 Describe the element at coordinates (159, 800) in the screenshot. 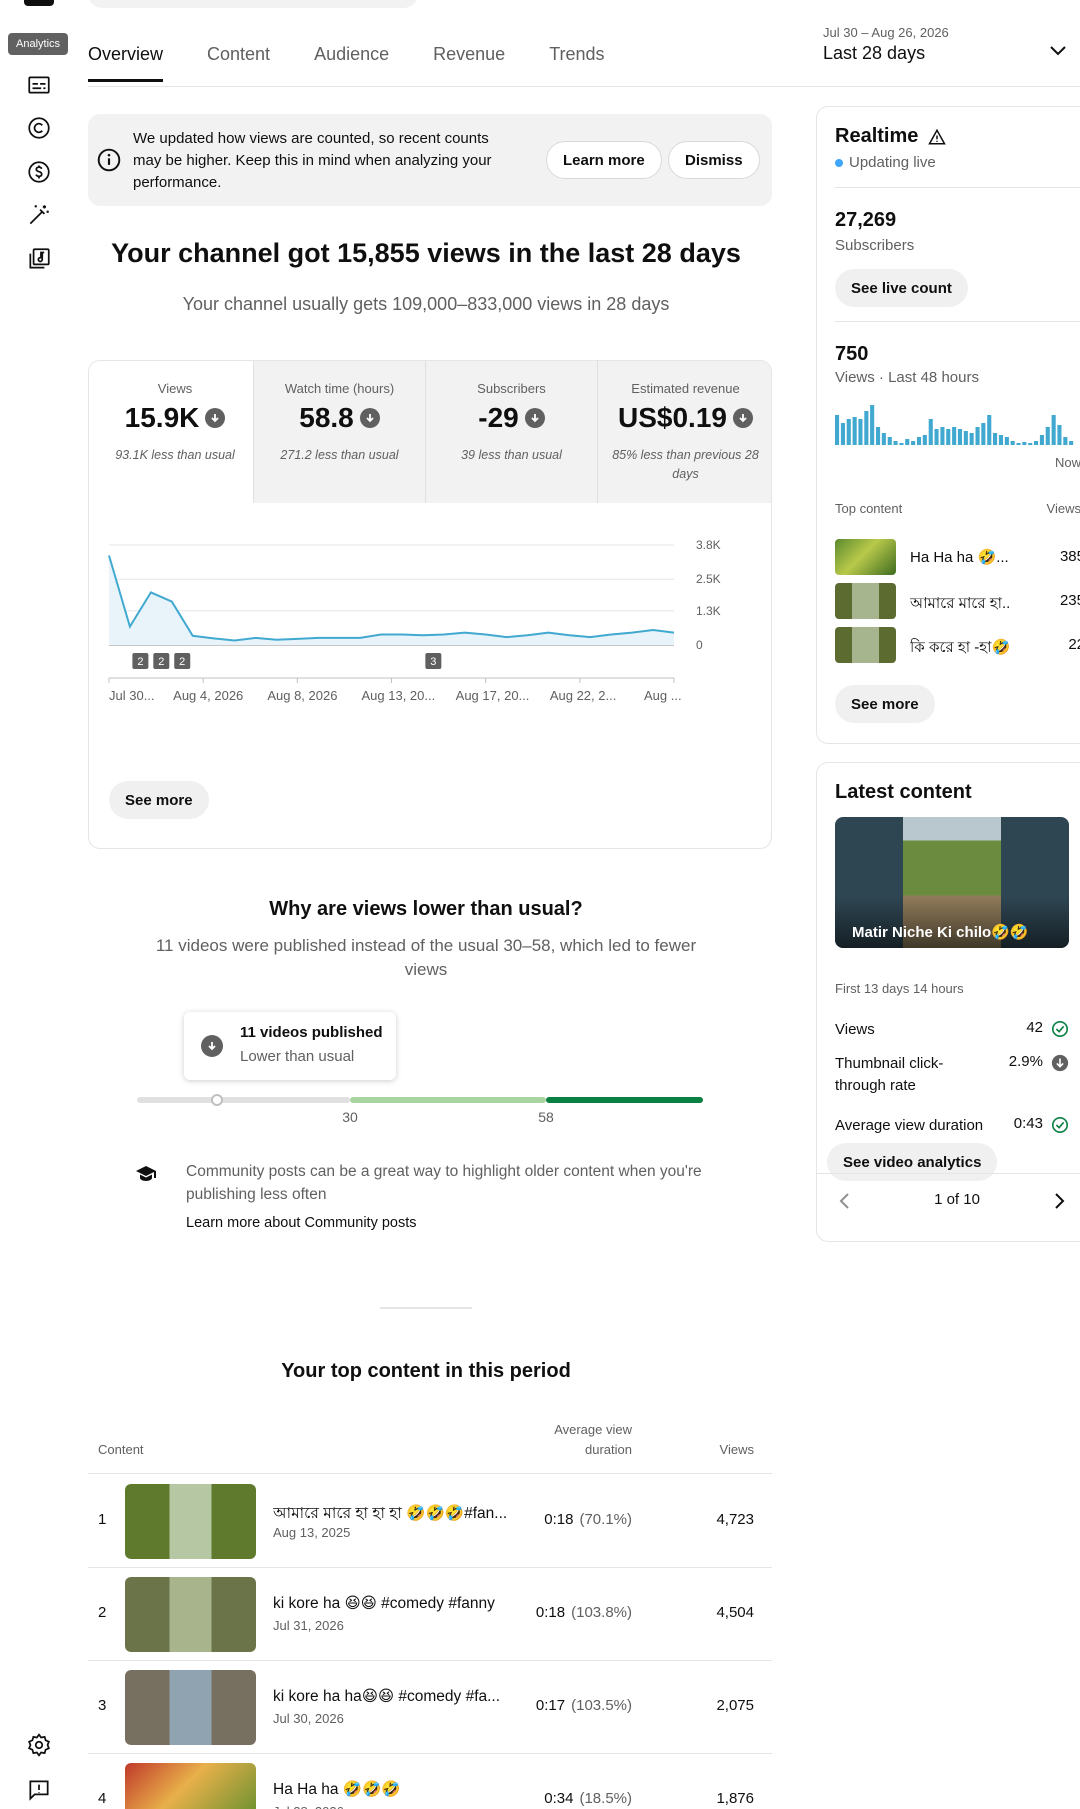

I see `see-more-chart-button: See more` at that location.